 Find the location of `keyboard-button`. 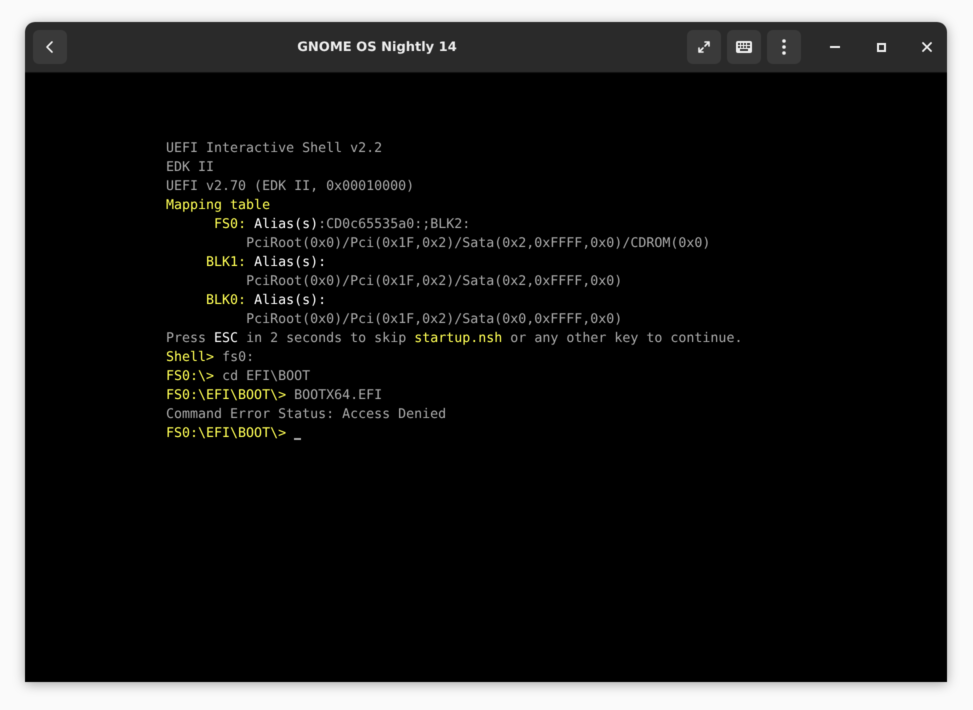

keyboard-button is located at coordinates (744, 47).